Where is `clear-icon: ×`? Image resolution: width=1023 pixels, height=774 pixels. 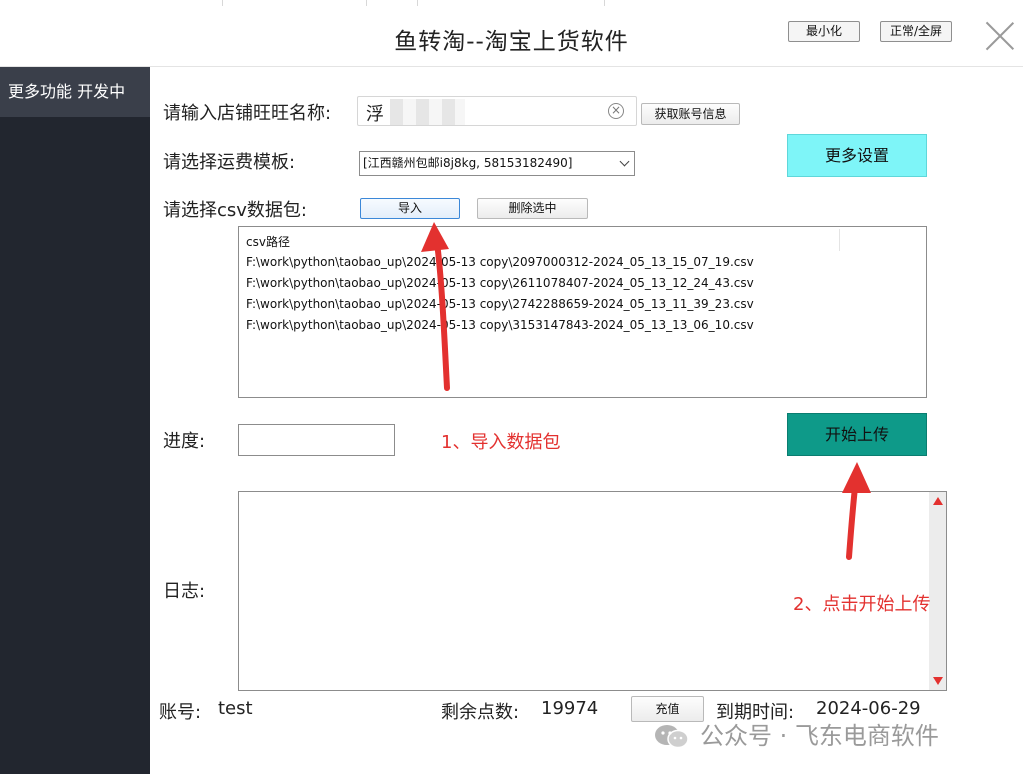 clear-icon: × is located at coordinates (616, 111).